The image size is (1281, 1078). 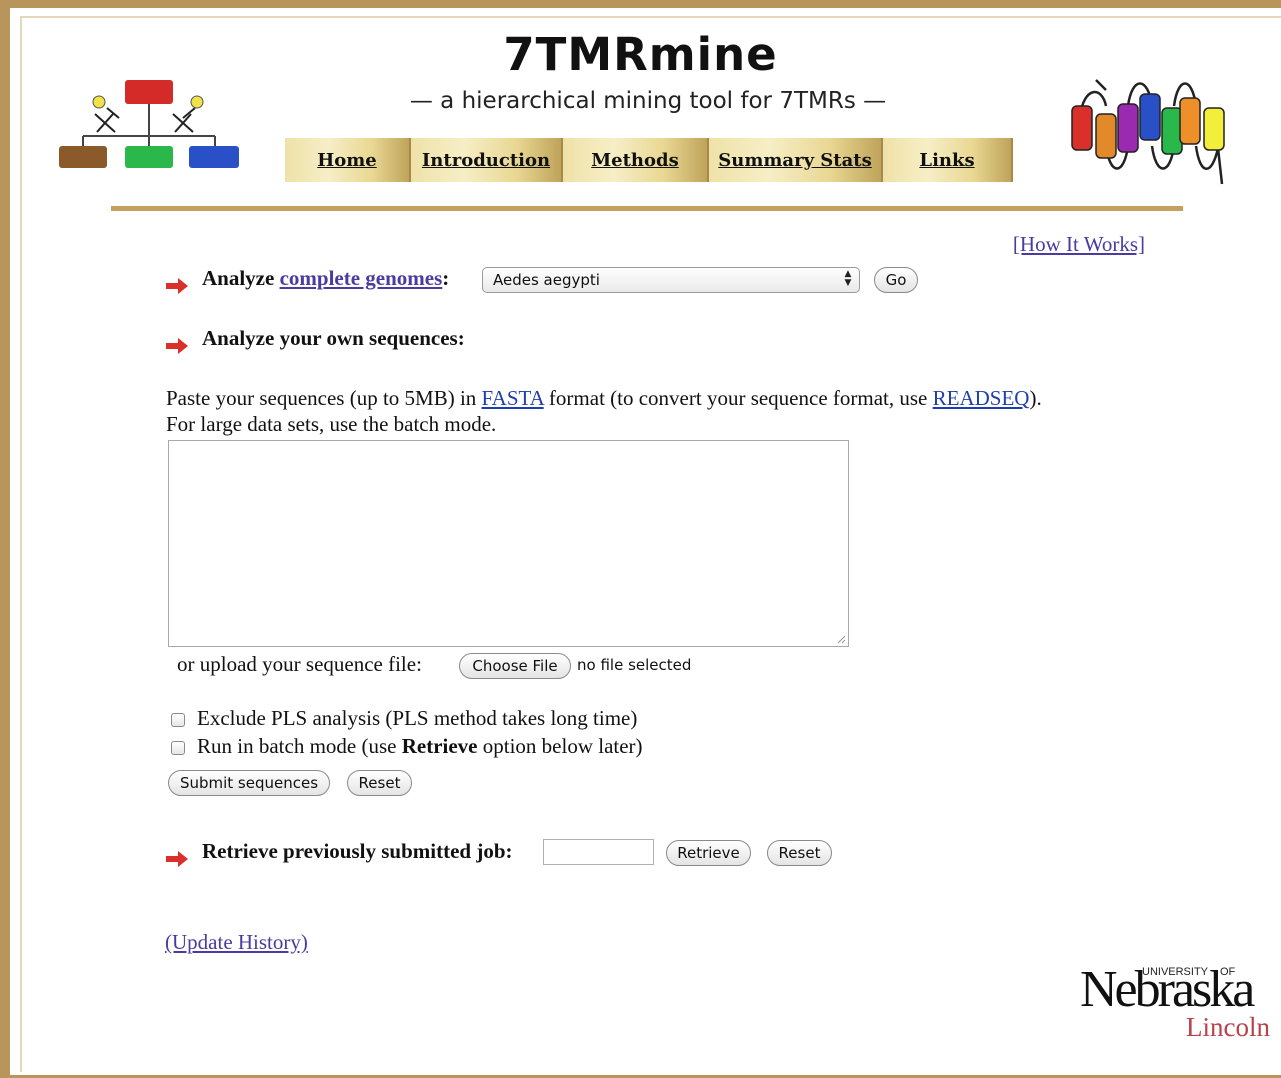 I want to click on fasta-link: FASTA, so click(x=513, y=398).